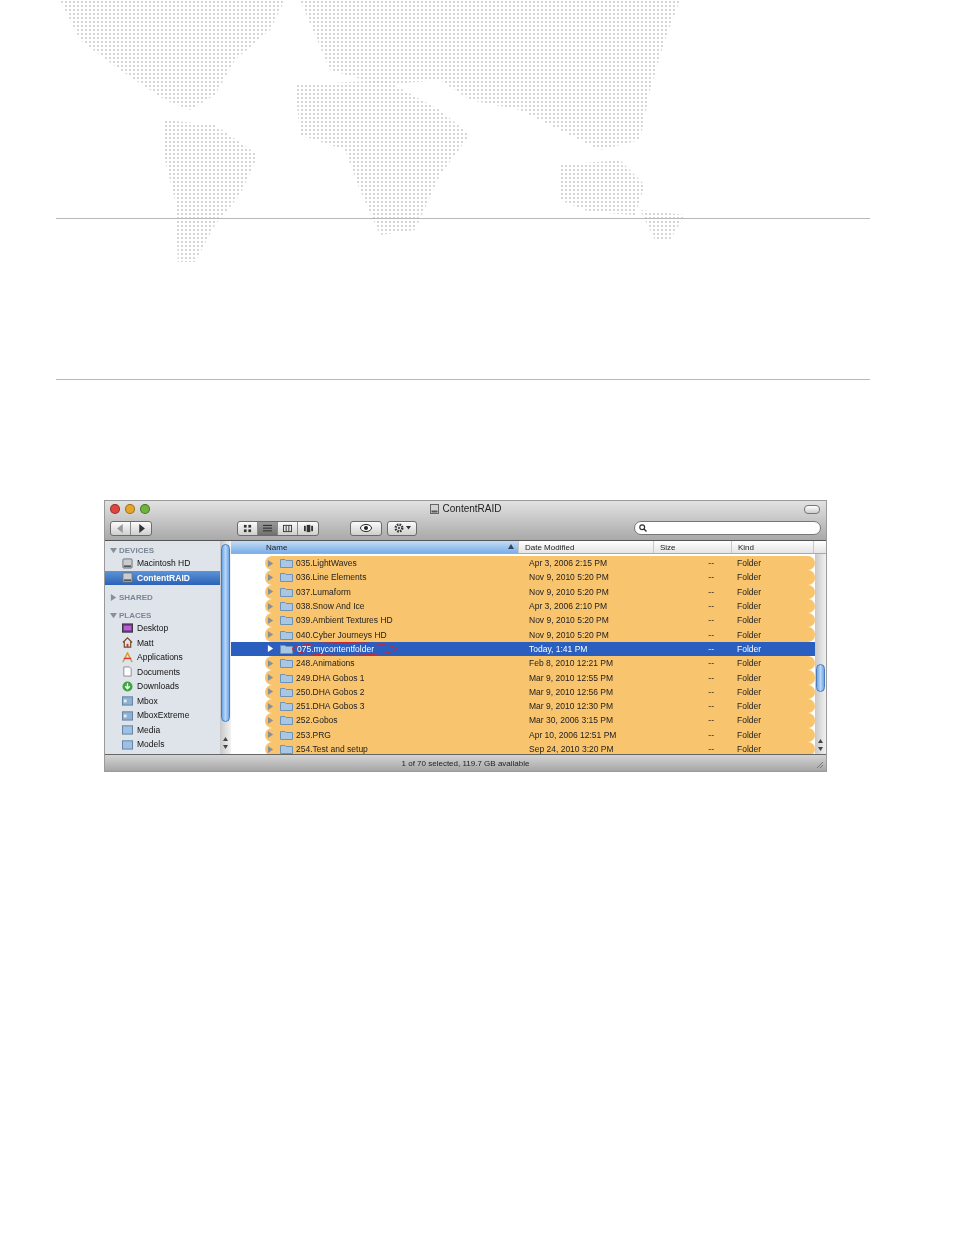  Describe the element at coordinates (586, 547) in the screenshot. I see `column-header: Date Modified` at that location.